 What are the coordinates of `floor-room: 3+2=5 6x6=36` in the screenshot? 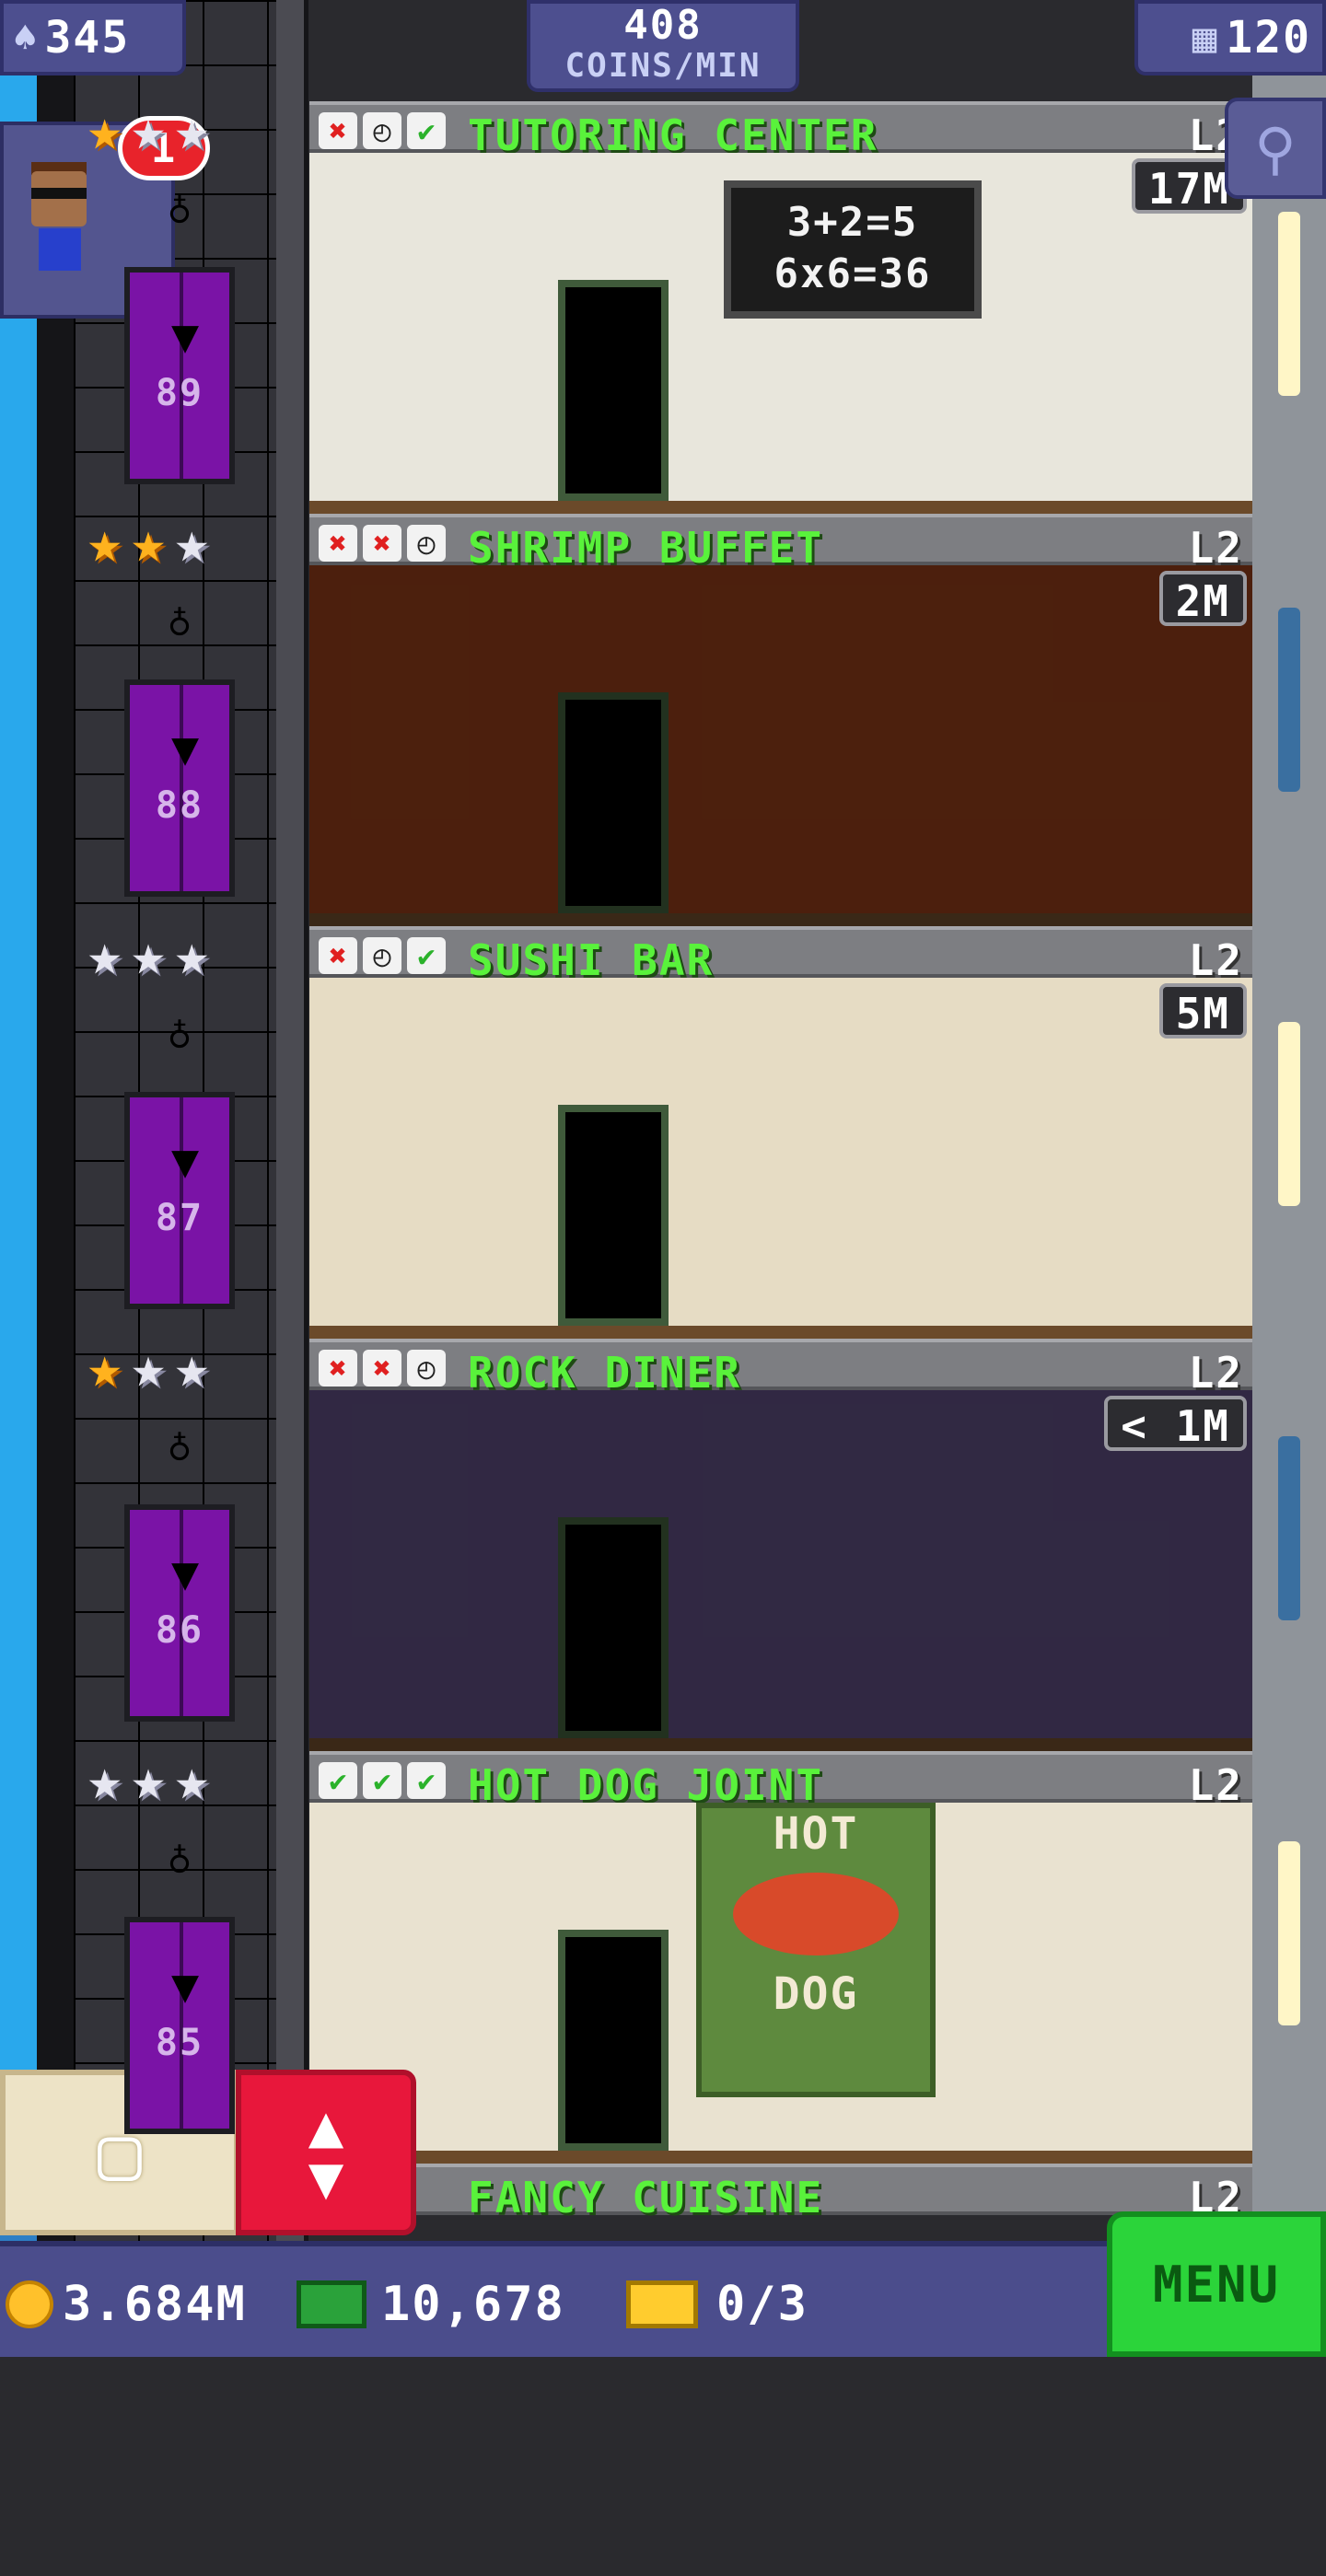 It's located at (780, 333).